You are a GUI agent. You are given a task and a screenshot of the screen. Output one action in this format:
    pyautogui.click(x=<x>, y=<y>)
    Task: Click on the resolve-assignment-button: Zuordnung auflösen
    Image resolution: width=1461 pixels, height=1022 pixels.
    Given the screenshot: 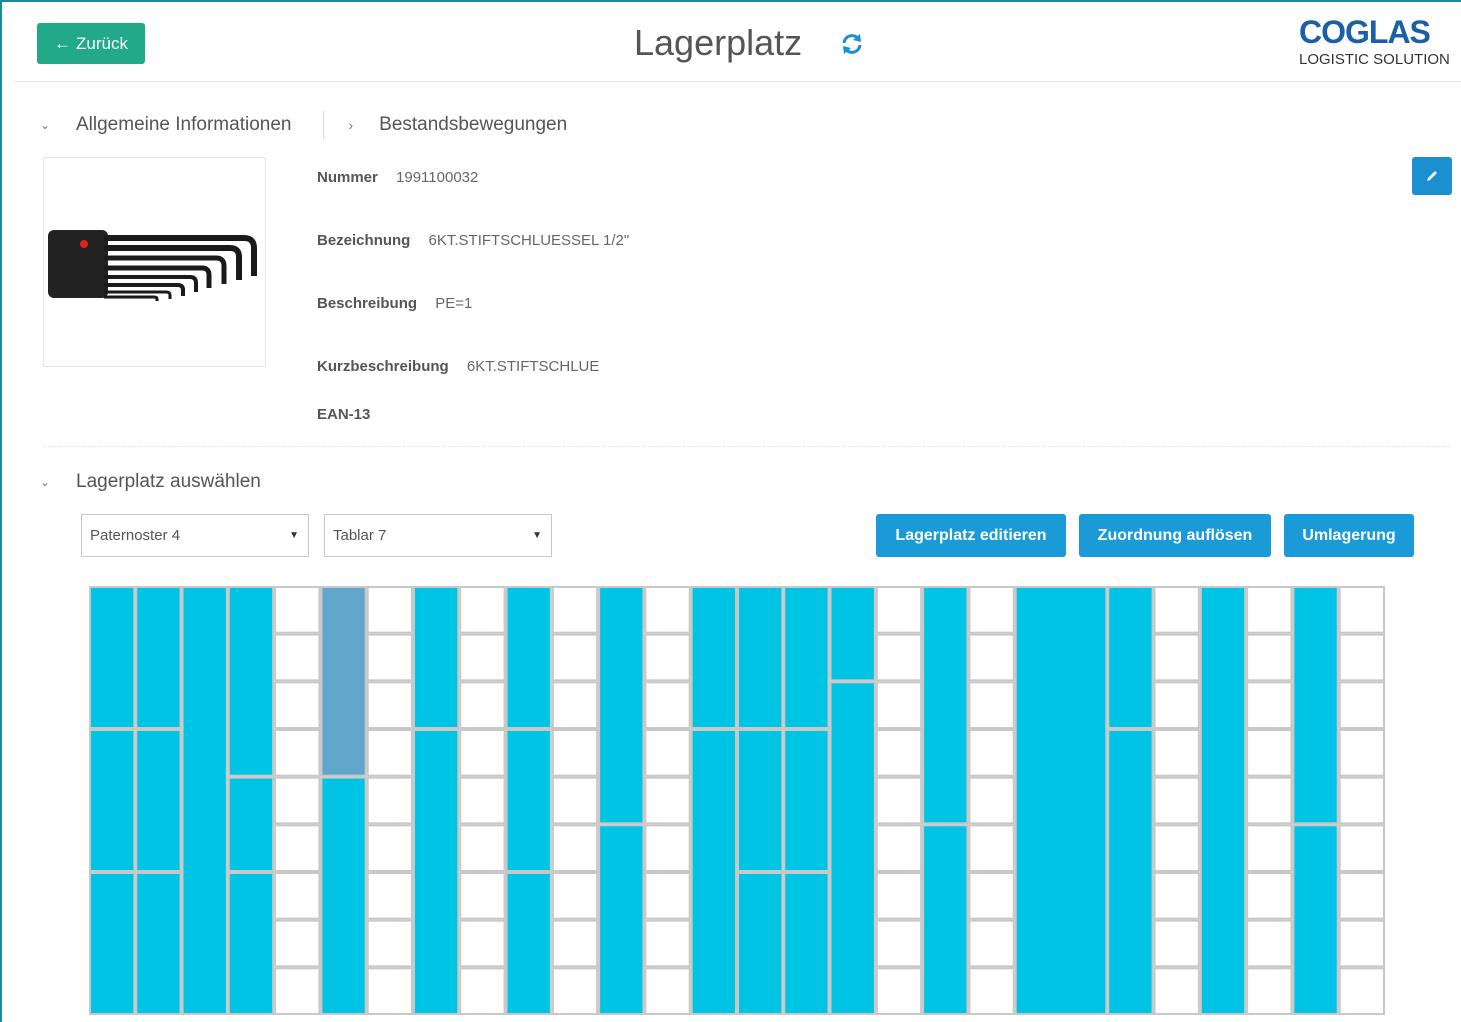 What is the action you would take?
    pyautogui.click(x=1175, y=535)
    